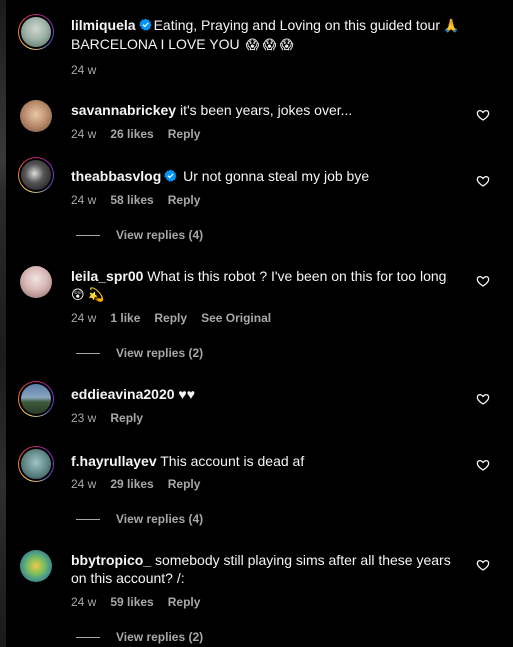 The height and width of the screenshot is (647, 513). I want to click on username: theabbasvlog, so click(116, 176).